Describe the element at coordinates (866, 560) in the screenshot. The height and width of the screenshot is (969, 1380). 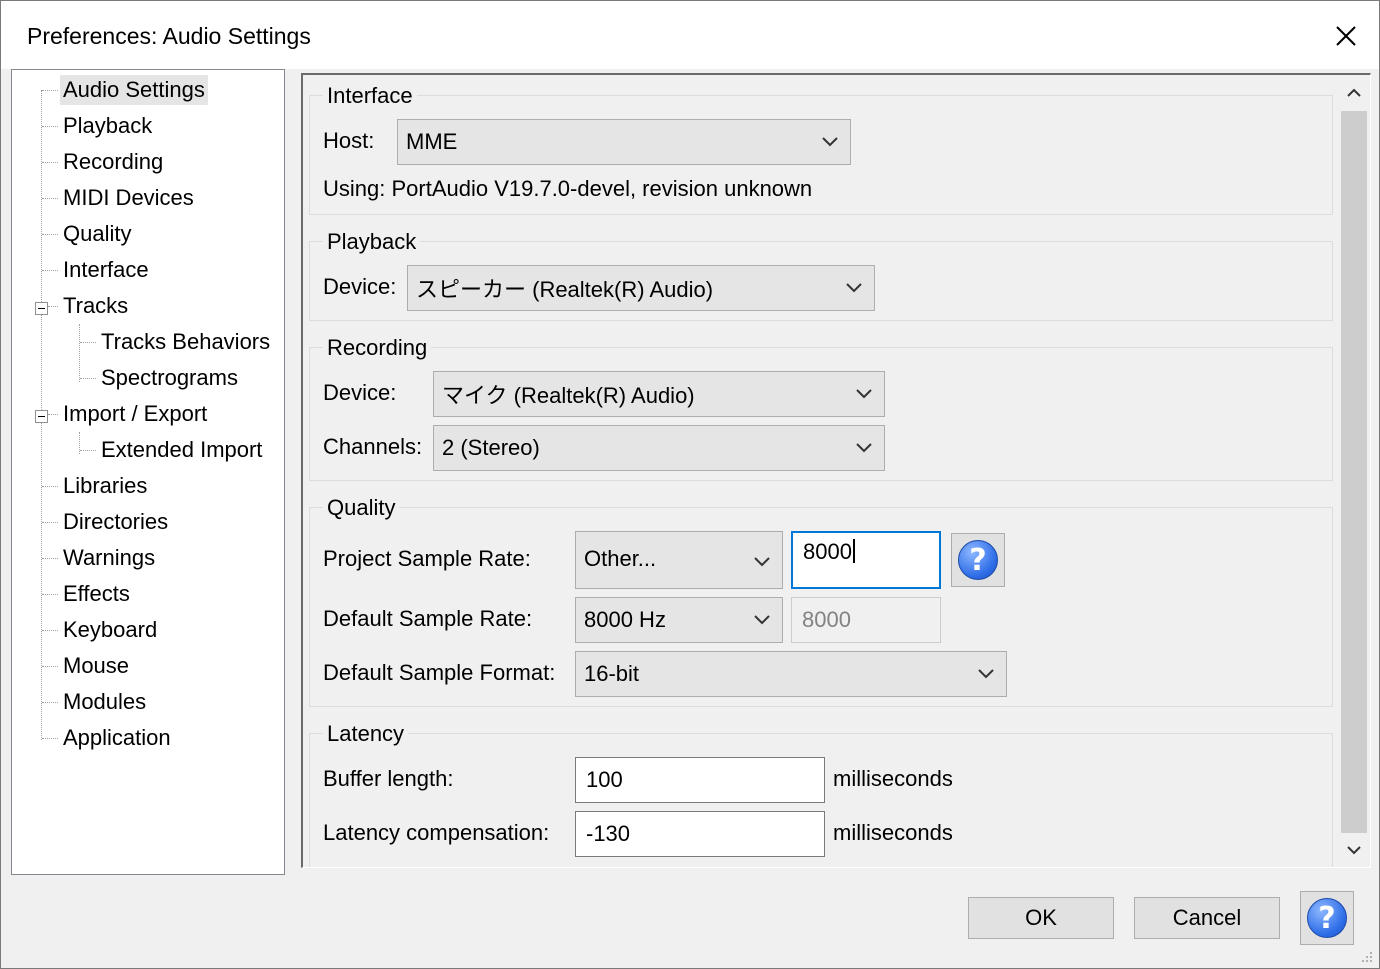
I see `project-rate-input: 8000` at that location.